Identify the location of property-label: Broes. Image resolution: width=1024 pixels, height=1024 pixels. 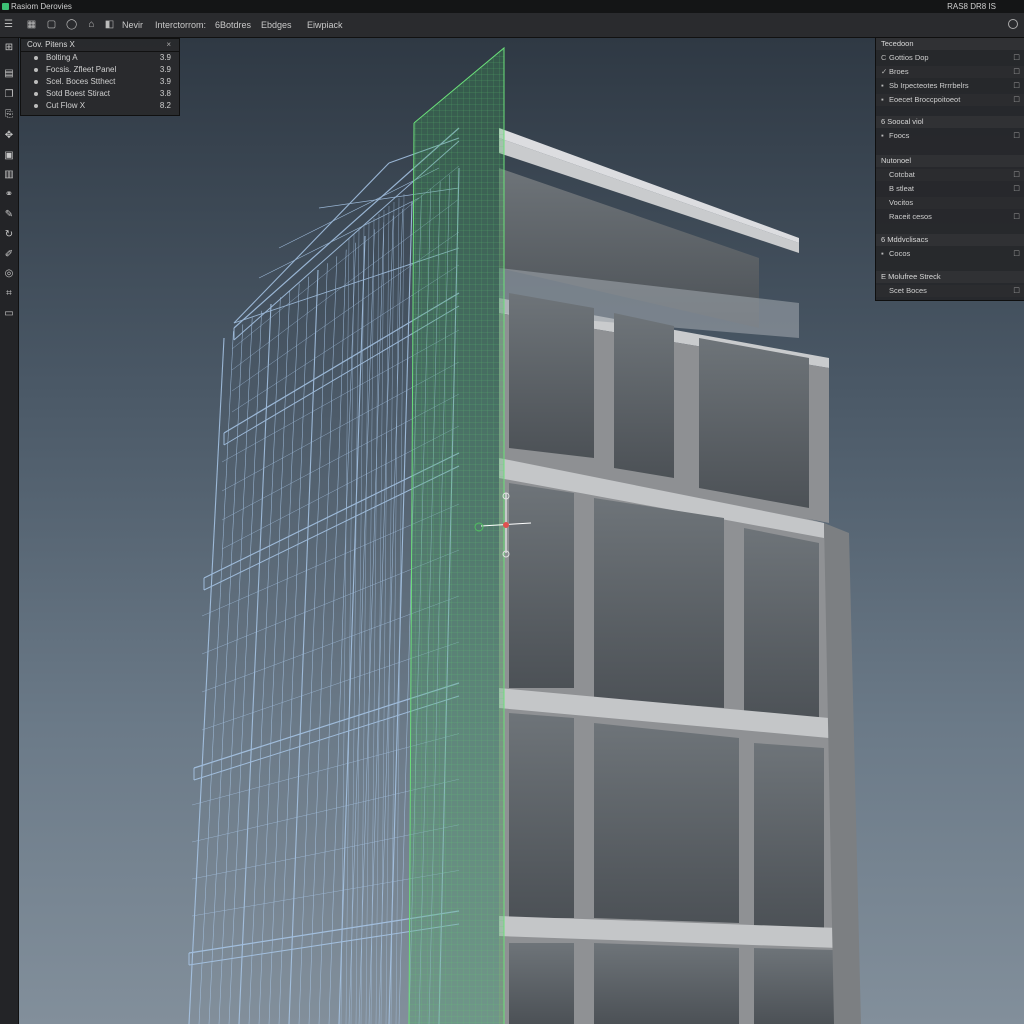
(899, 71).